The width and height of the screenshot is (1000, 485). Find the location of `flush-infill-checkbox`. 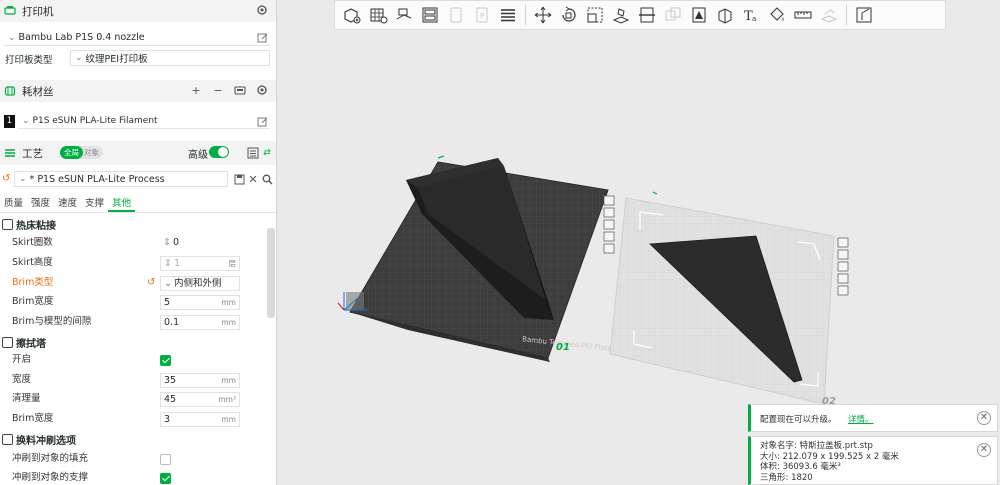

flush-infill-checkbox is located at coordinates (165, 459).